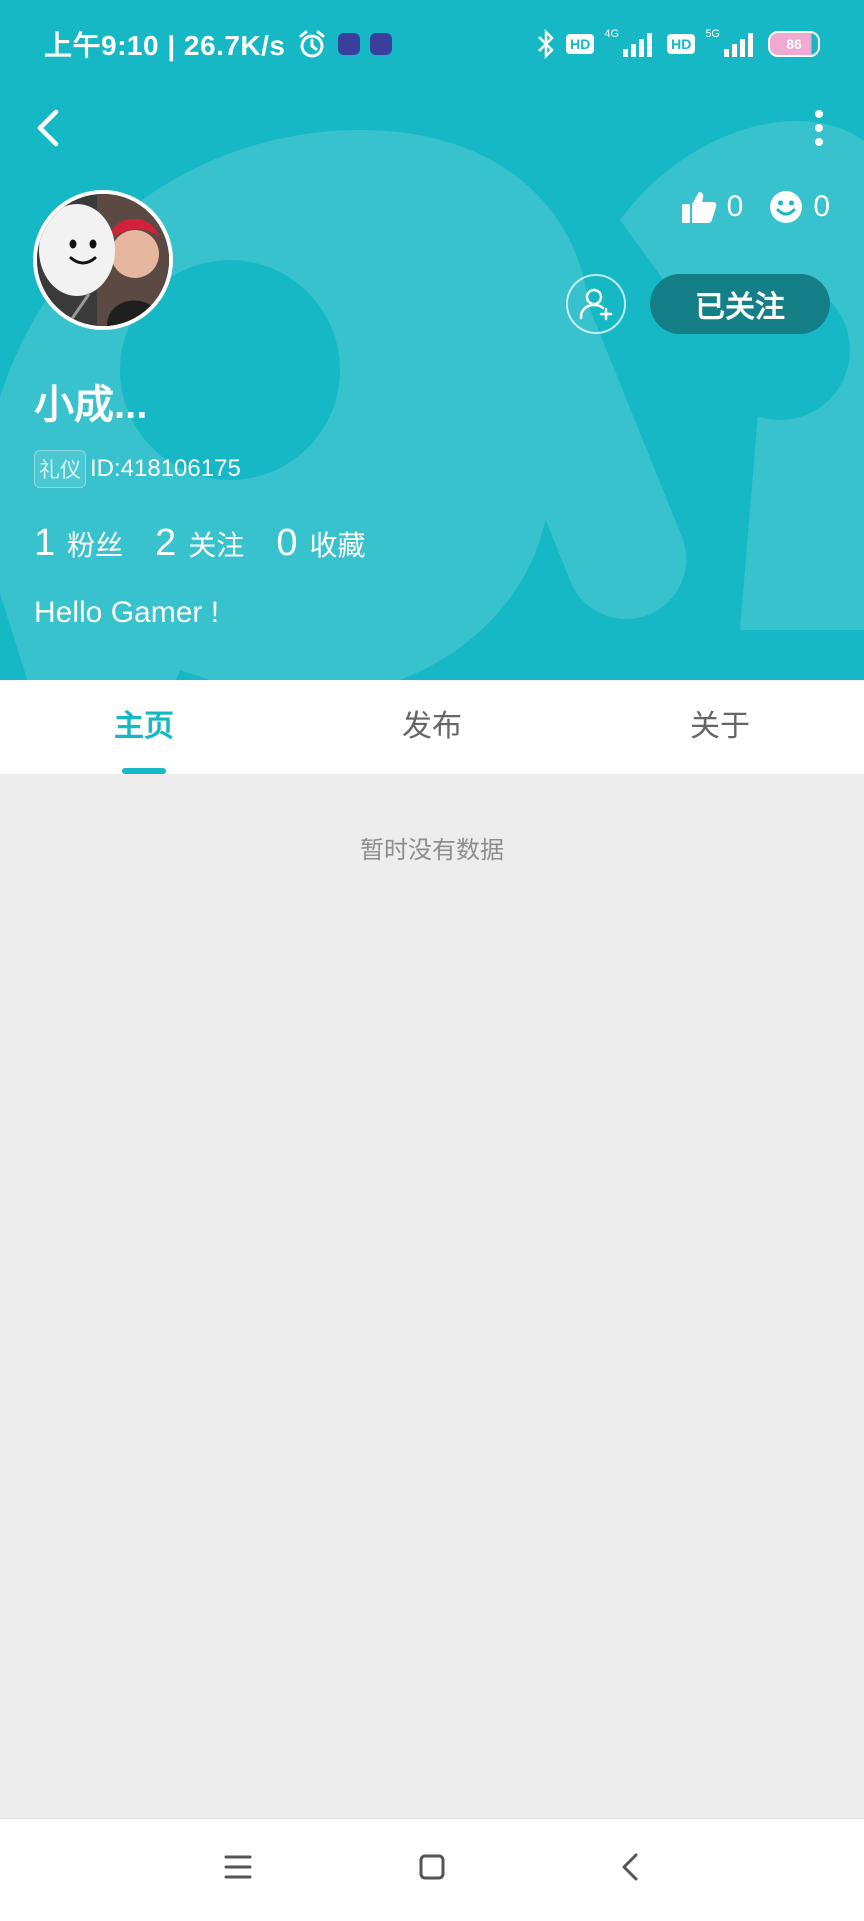 The width and height of the screenshot is (864, 1921). I want to click on avatar, so click(103, 260).